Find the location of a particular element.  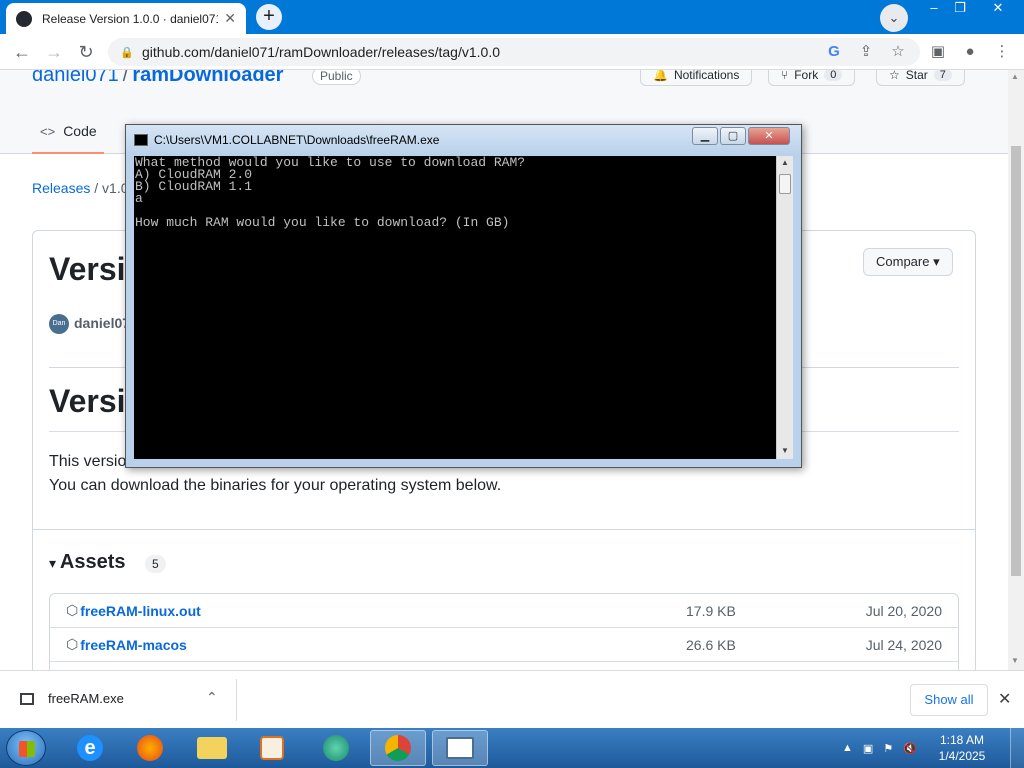

notifications-button: 🔔 Notifications is located at coordinates (696, 78).